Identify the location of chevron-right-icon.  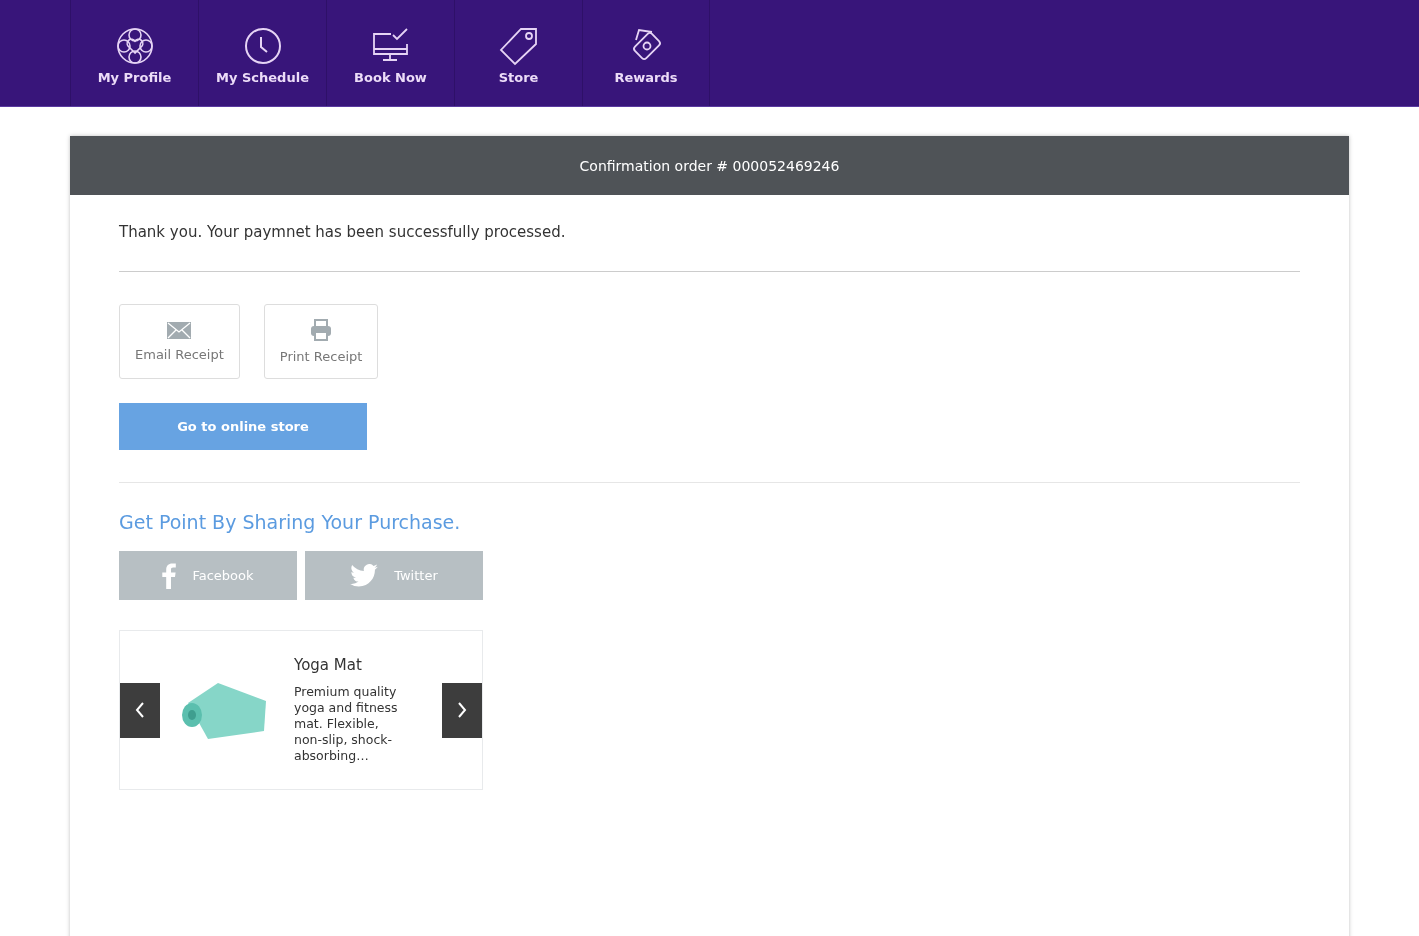
(462, 710).